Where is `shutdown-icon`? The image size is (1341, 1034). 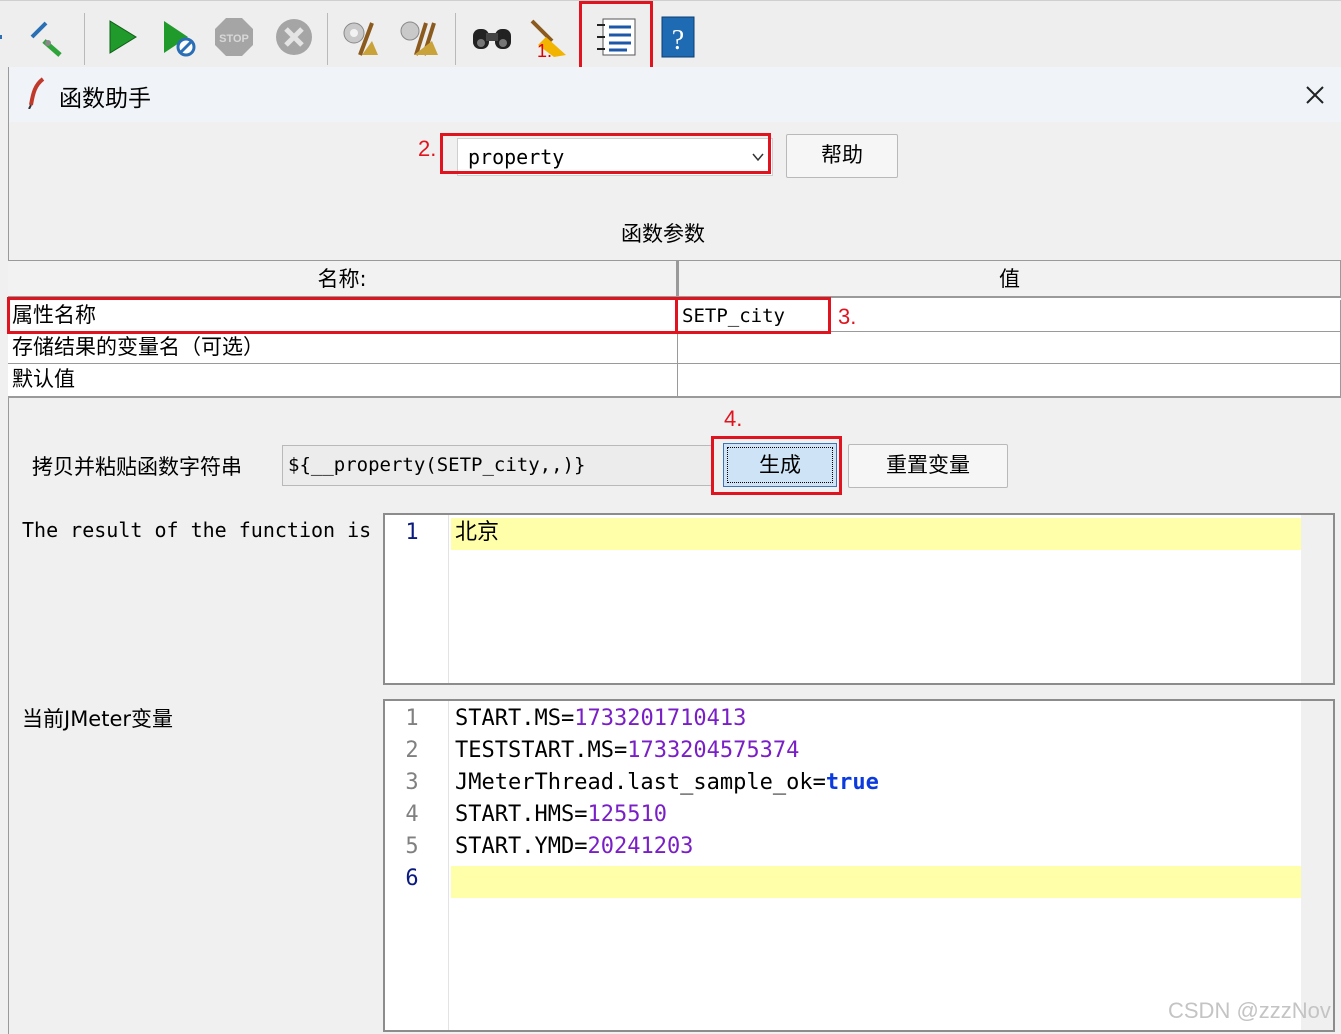 shutdown-icon is located at coordinates (294, 37).